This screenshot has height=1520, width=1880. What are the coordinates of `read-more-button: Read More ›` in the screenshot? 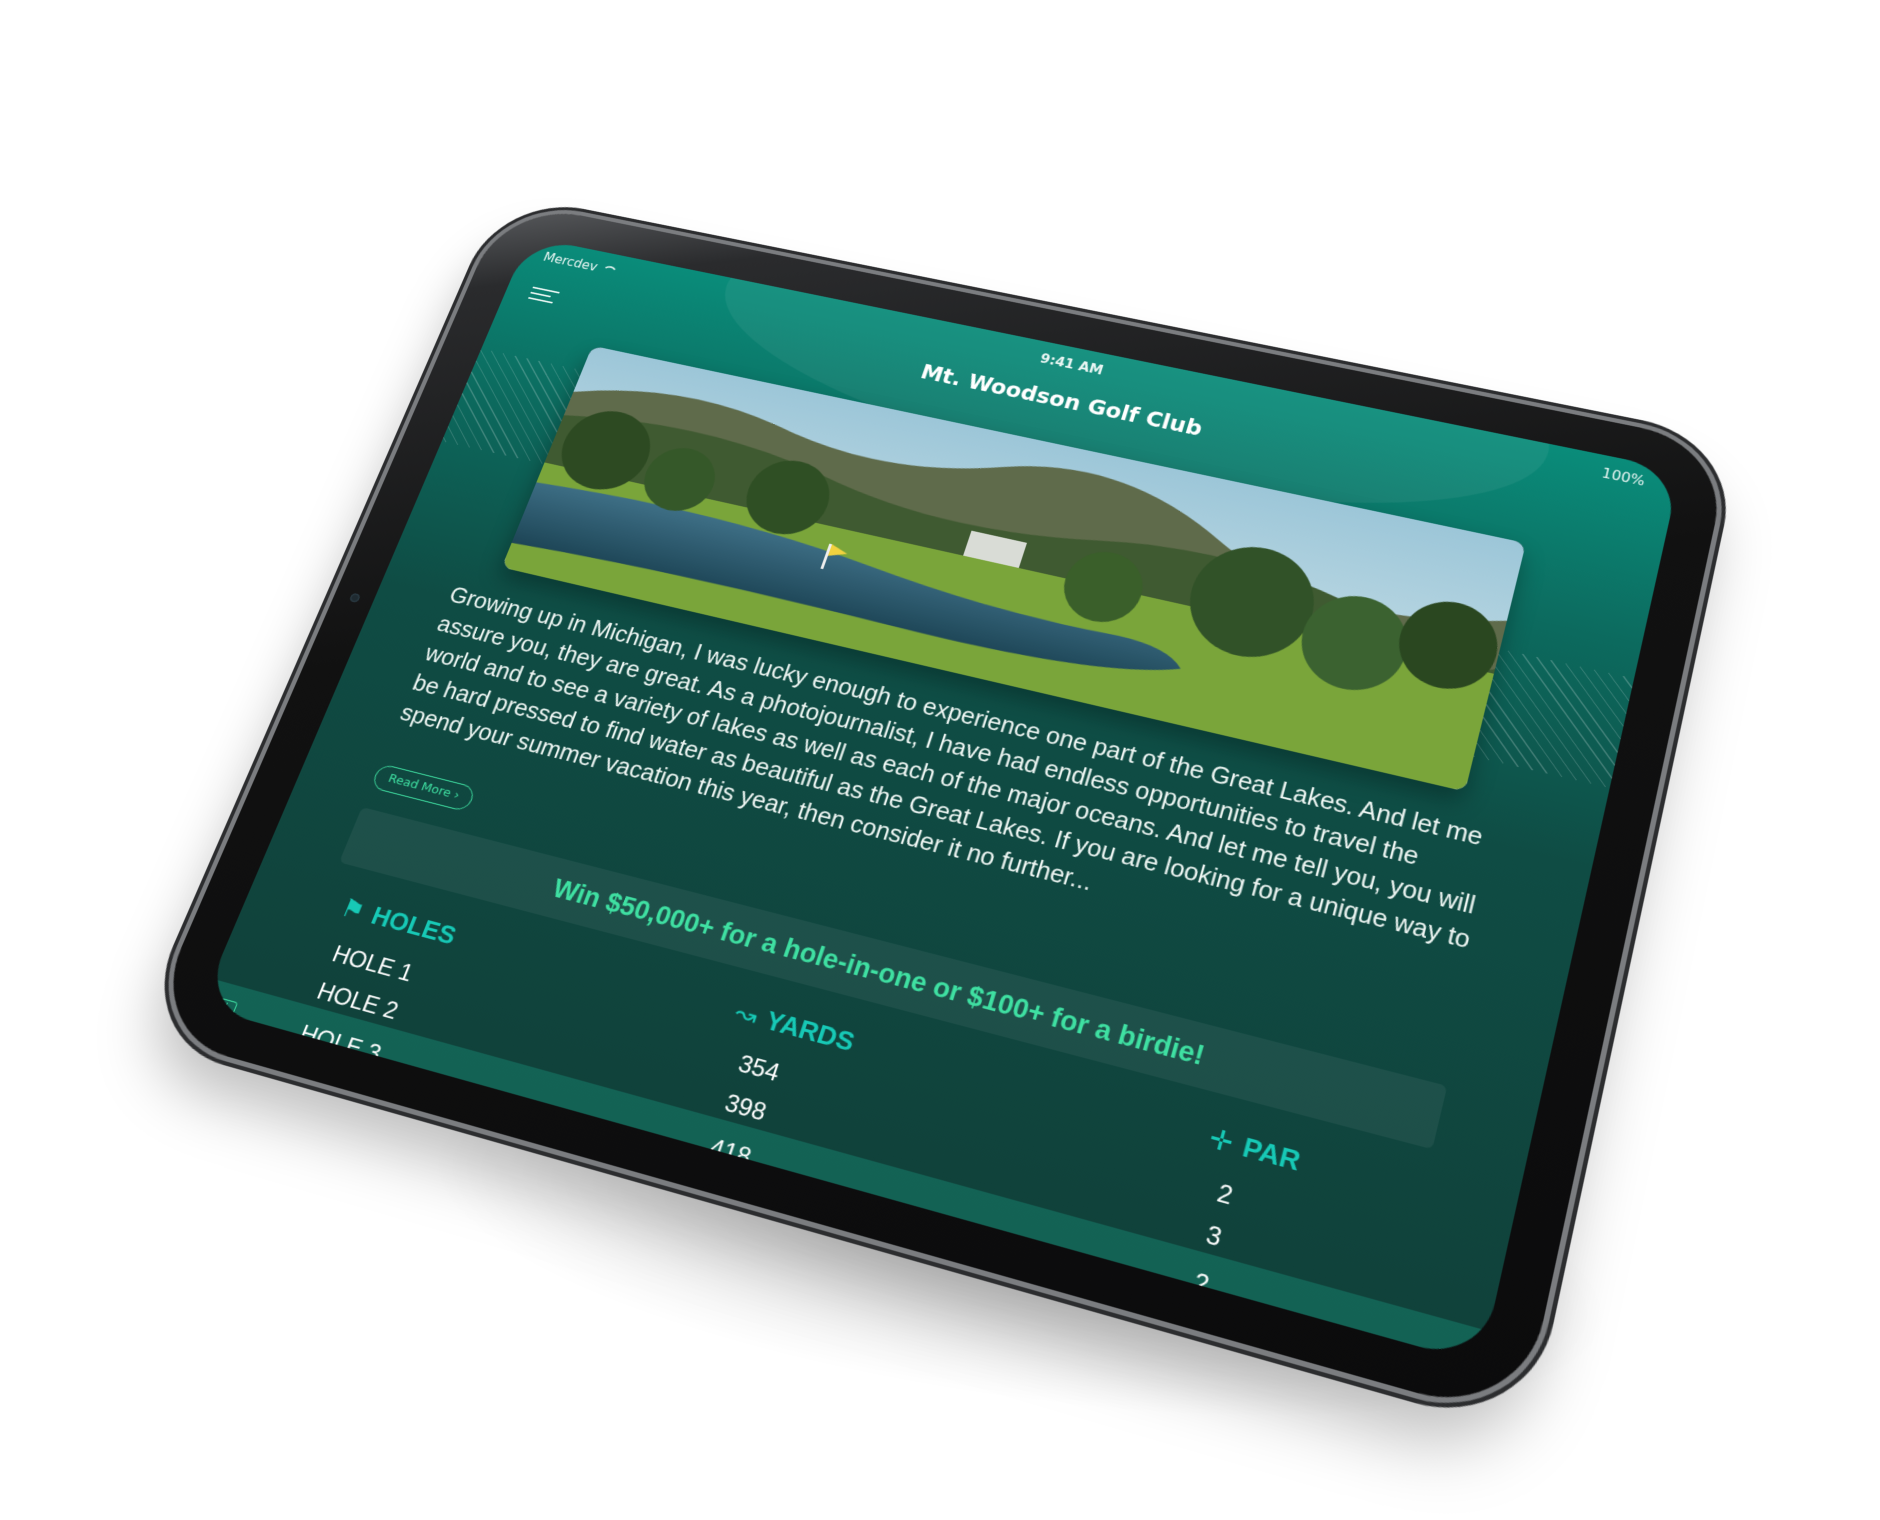 It's located at (424, 788).